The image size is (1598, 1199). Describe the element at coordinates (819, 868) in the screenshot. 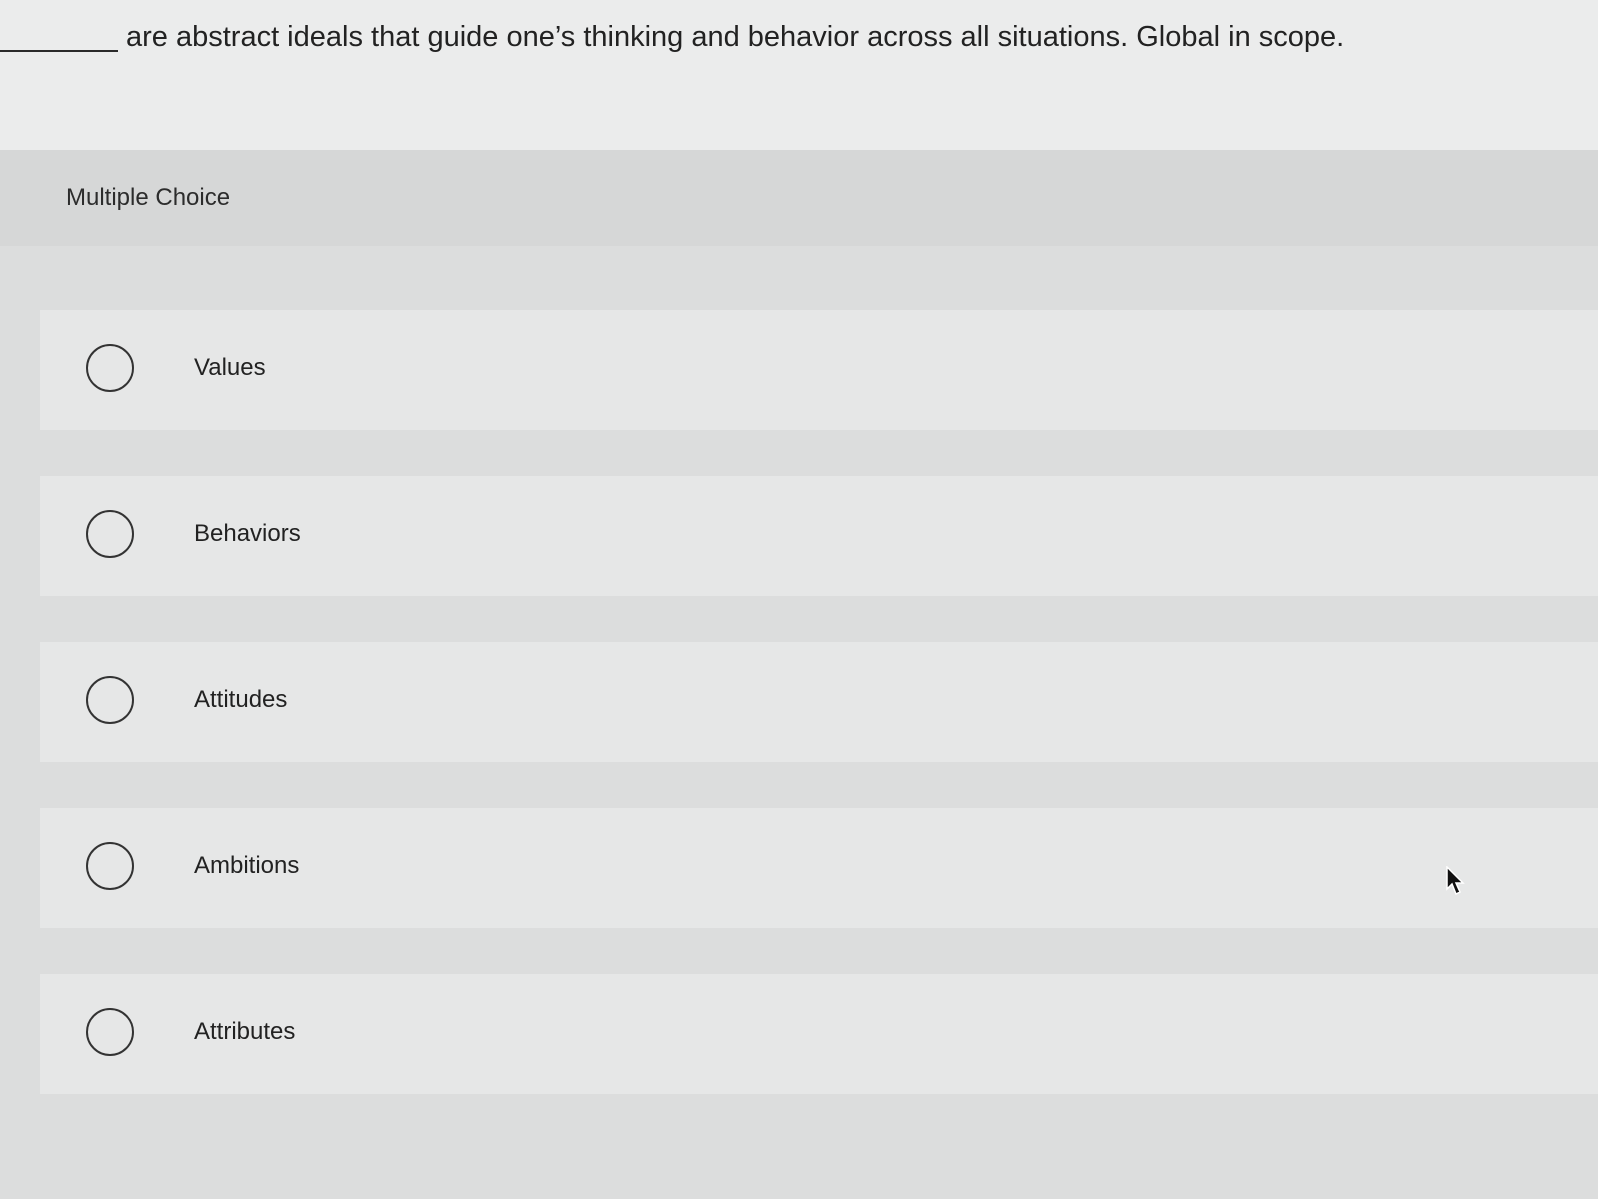

I see `option-ambitions: Ambitions` at that location.